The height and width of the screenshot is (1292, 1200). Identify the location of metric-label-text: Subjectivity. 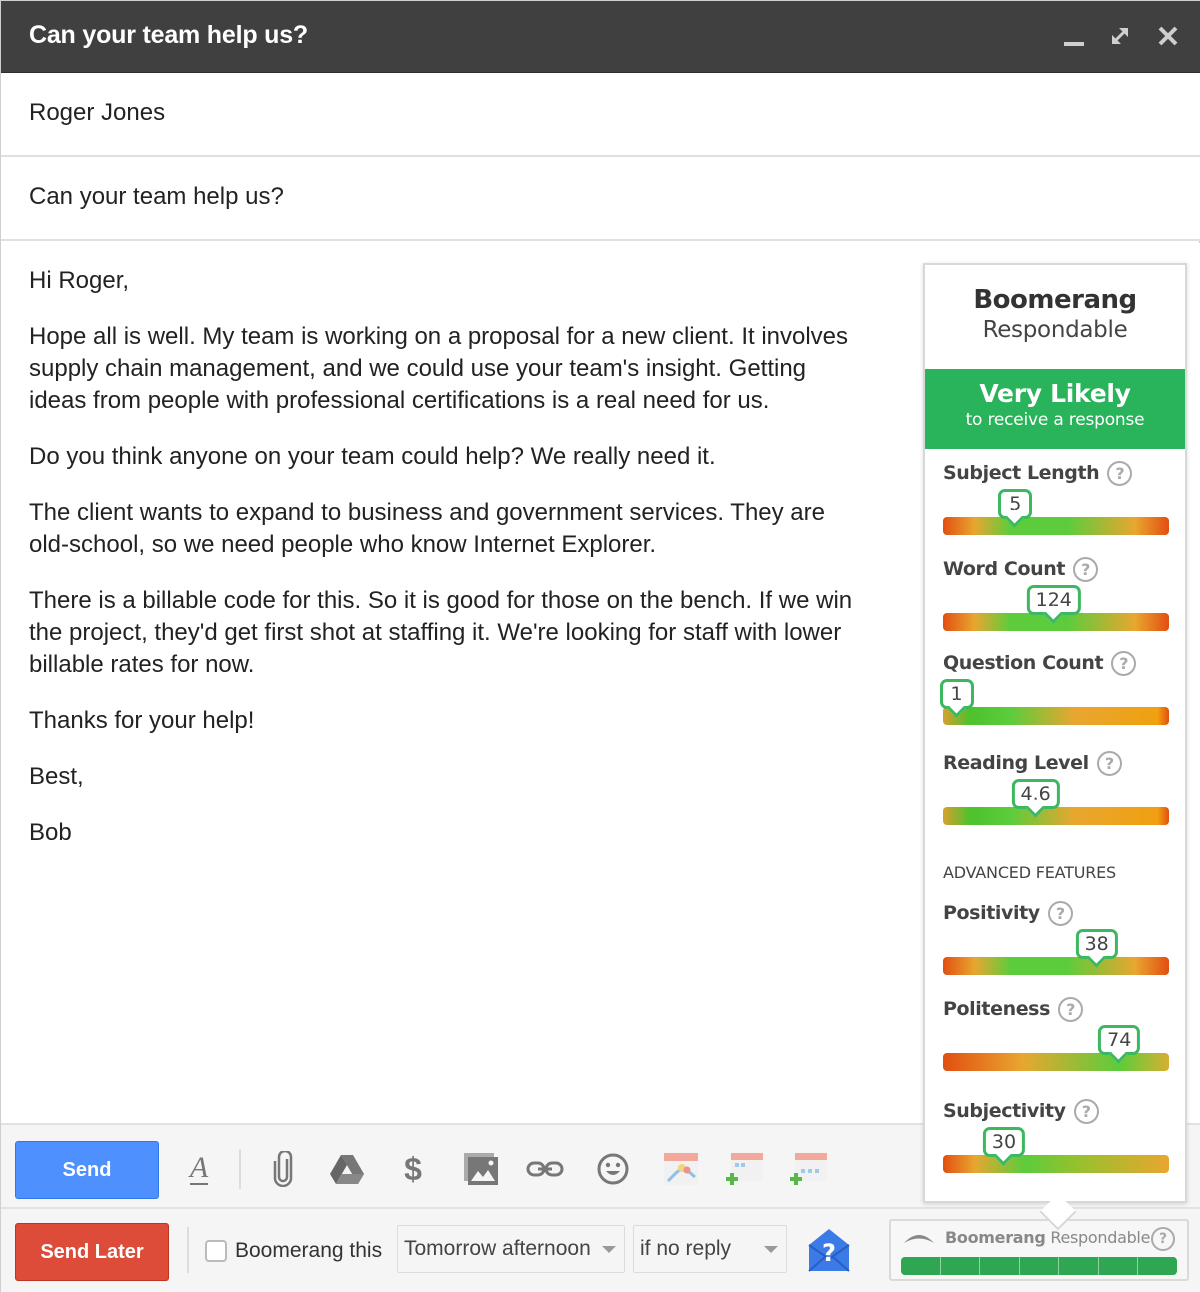
(1004, 1111).